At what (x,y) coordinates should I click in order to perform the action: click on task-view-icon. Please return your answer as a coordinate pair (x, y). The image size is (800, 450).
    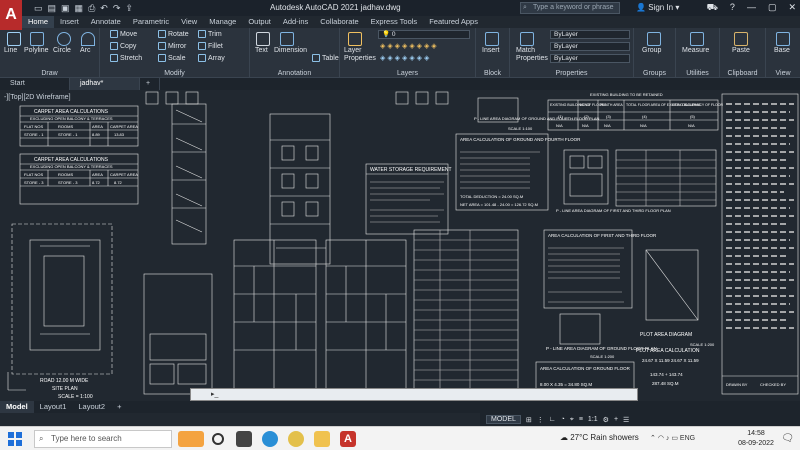
    Looking at the image, I should click on (244, 439).